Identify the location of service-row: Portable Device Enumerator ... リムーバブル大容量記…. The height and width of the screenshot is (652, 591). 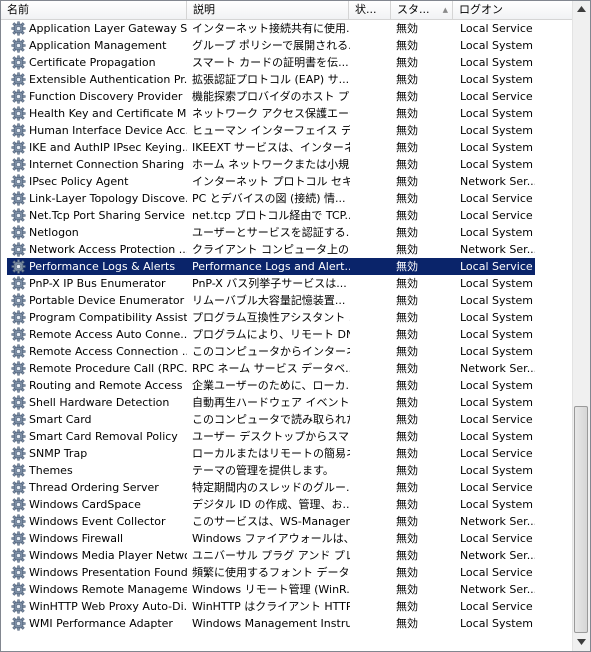
(286, 300).